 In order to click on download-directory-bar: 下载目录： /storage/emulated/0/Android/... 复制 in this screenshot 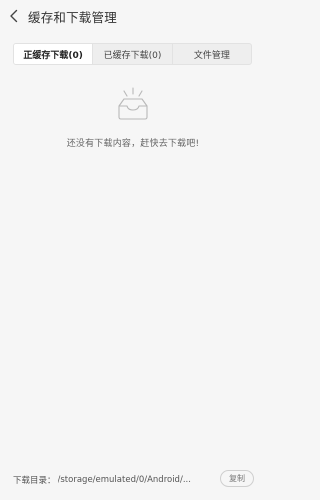, I will do `click(133, 480)`.